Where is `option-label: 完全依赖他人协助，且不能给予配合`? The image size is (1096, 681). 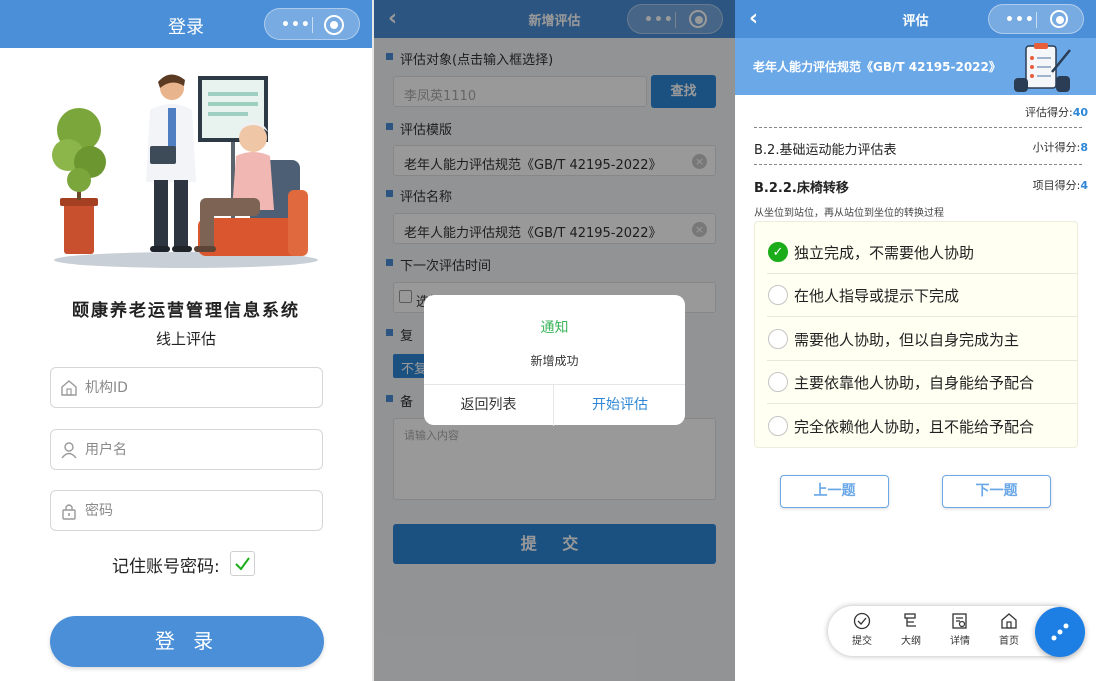
option-label: 完全依赖他人协助，且不能给予配合 is located at coordinates (914, 427).